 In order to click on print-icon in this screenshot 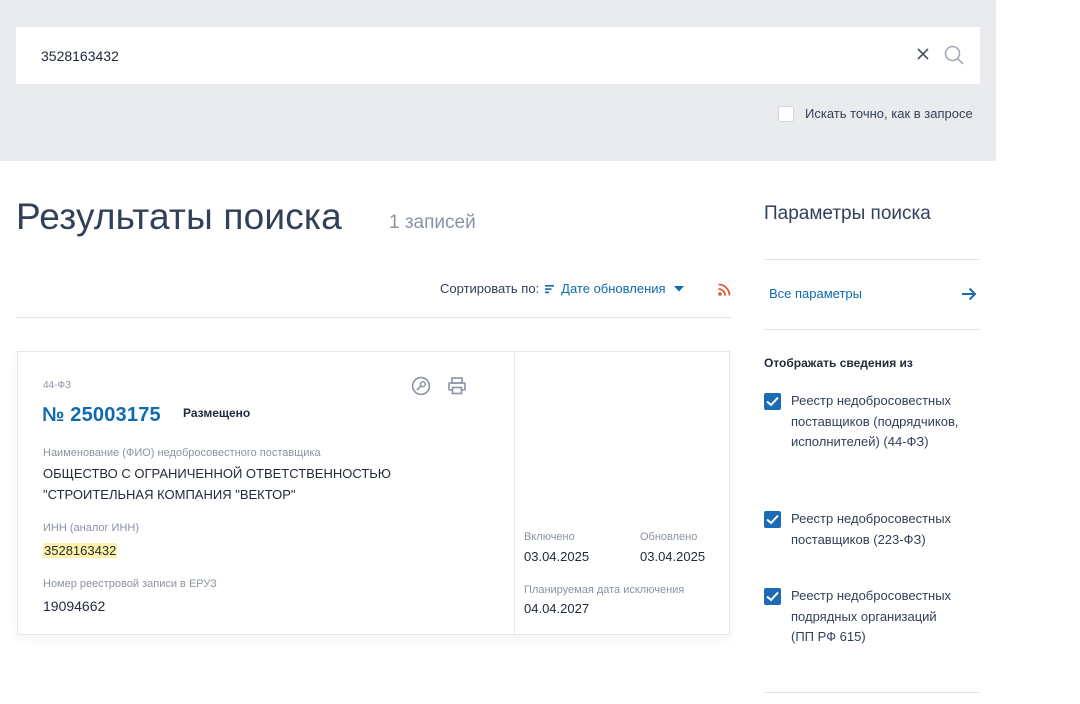, I will do `click(457, 386)`.